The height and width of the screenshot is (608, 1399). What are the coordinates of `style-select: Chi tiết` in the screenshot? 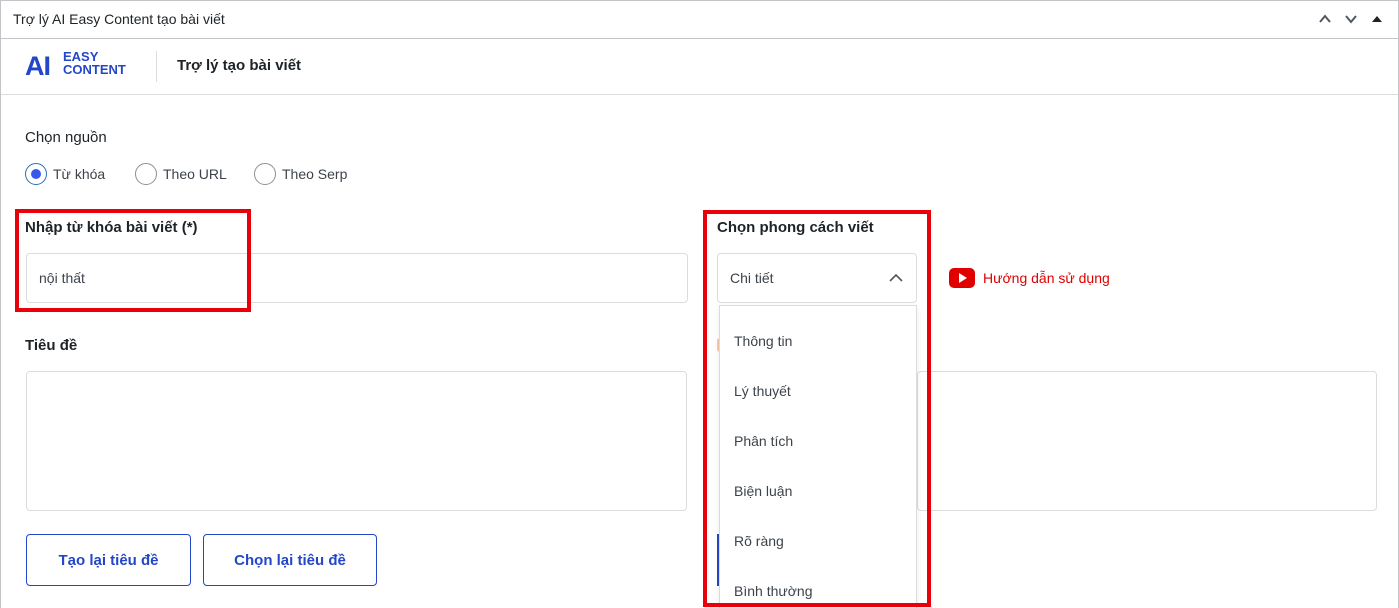 It's located at (817, 278).